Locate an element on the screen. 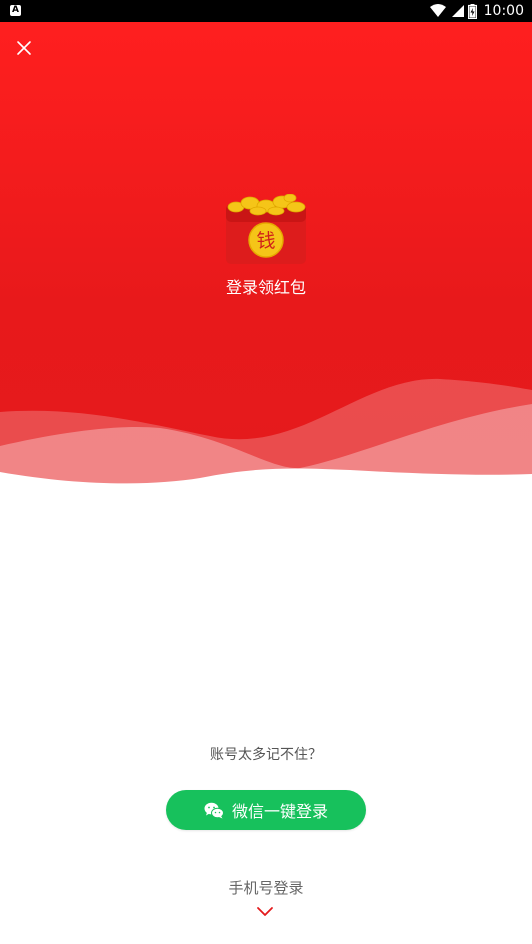  status-bar: A 10:00 is located at coordinates (266, 11).